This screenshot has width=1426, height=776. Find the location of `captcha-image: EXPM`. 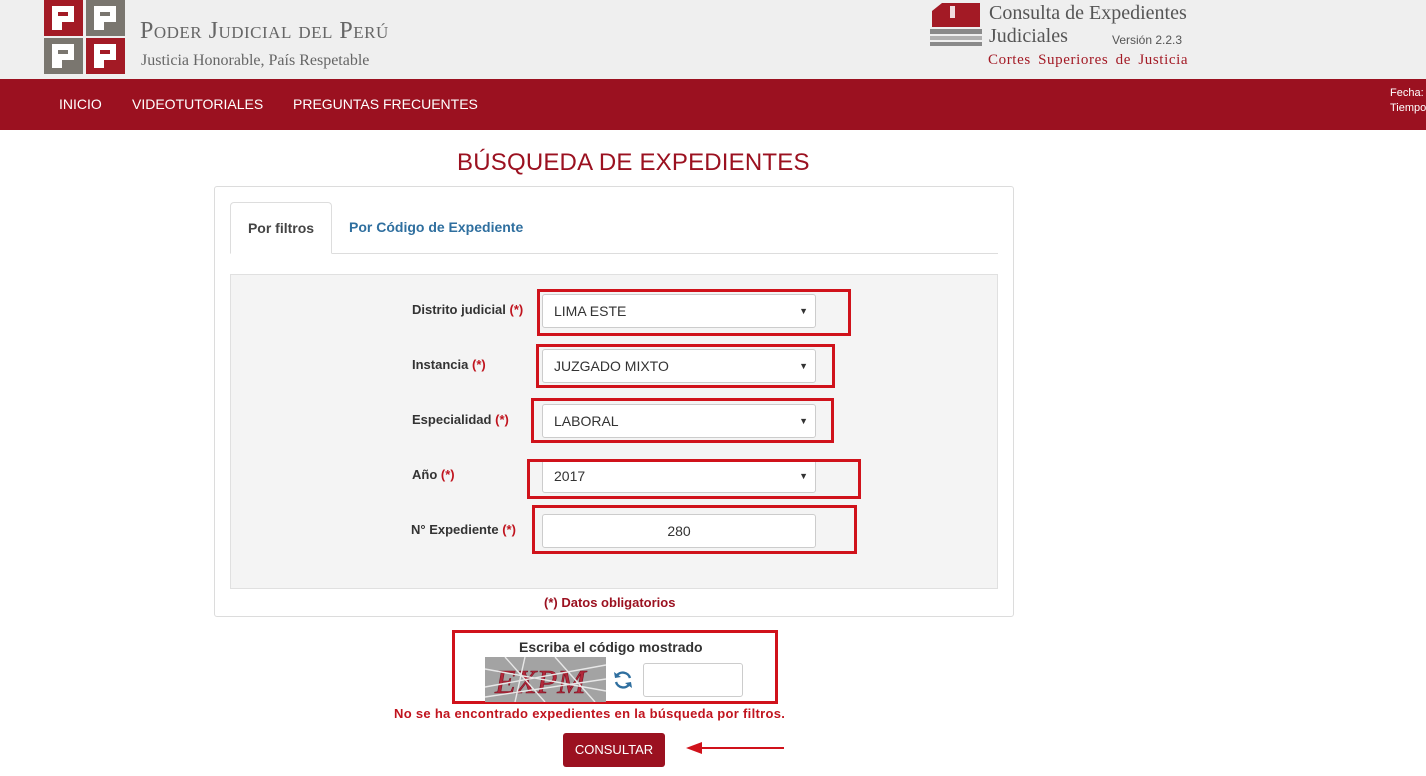

captcha-image: EXPM is located at coordinates (545, 679).